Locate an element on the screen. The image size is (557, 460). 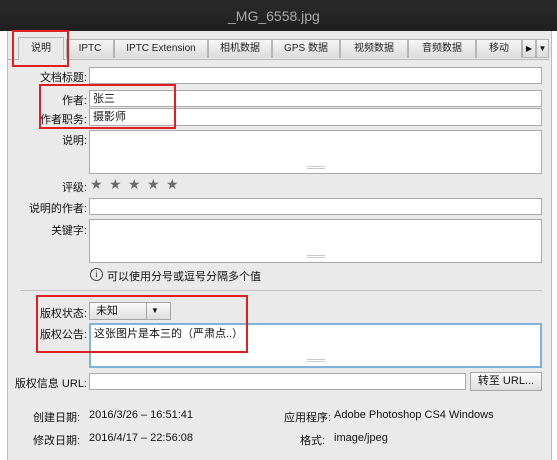
description-writer-field is located at coordinates (315, 206).